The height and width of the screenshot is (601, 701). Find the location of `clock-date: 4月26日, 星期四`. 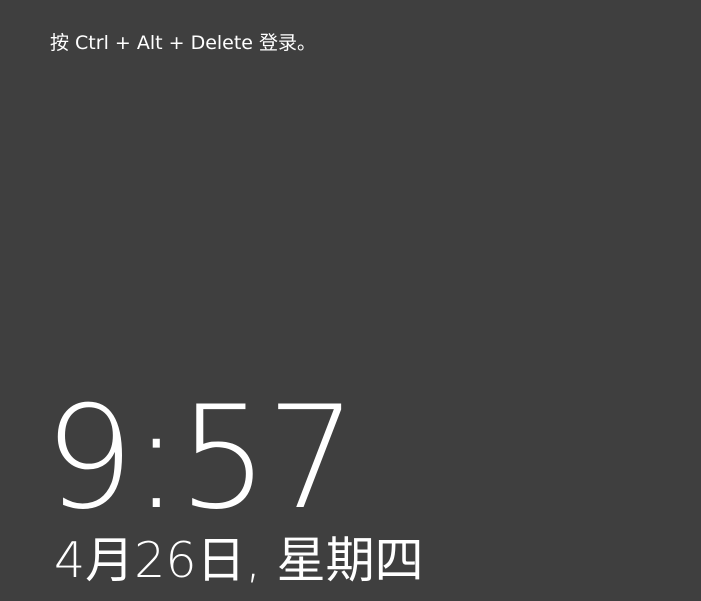

clock-date: 4月26日, 星期四 is located at coordinates (239, 560).